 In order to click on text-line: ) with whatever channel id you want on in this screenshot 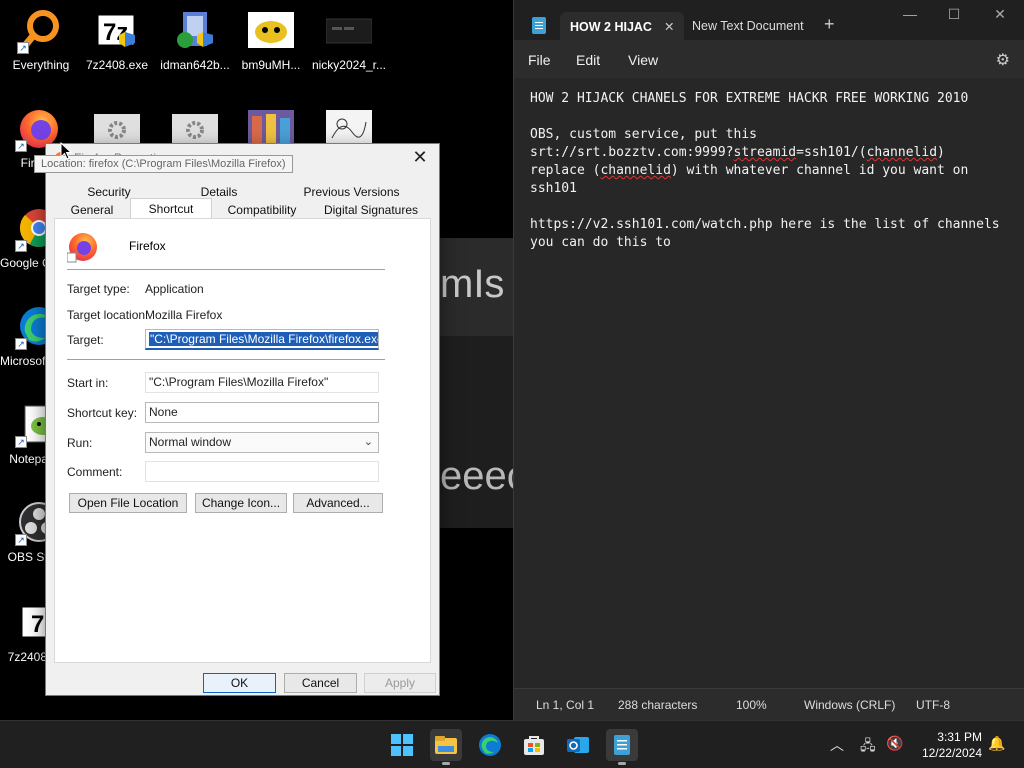, I will do `click(819, 170)`.